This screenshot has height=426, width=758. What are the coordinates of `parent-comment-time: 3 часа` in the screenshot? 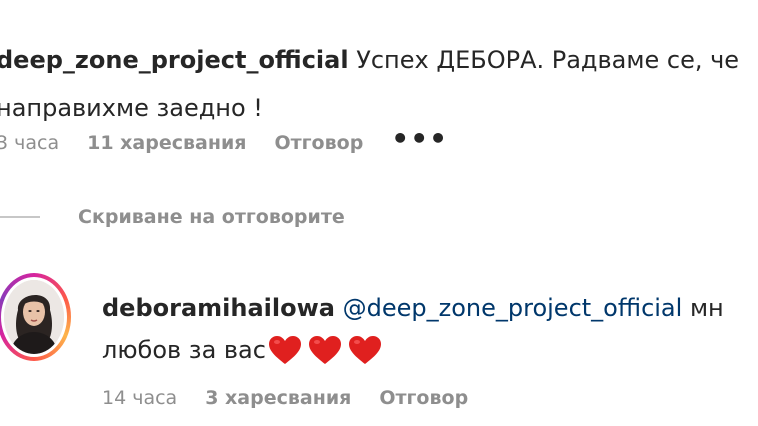 It's located at (29, 143).